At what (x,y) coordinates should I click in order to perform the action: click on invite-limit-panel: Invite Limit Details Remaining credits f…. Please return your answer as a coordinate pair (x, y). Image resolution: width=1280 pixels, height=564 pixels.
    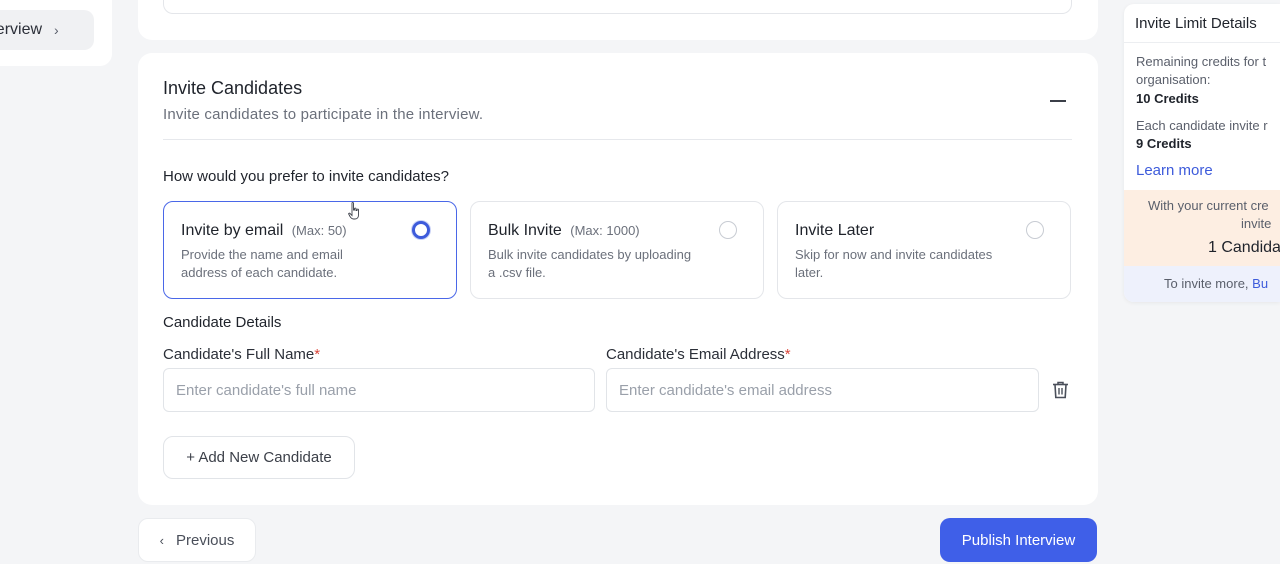
    Looking at the image, I should click on (1202, 153).